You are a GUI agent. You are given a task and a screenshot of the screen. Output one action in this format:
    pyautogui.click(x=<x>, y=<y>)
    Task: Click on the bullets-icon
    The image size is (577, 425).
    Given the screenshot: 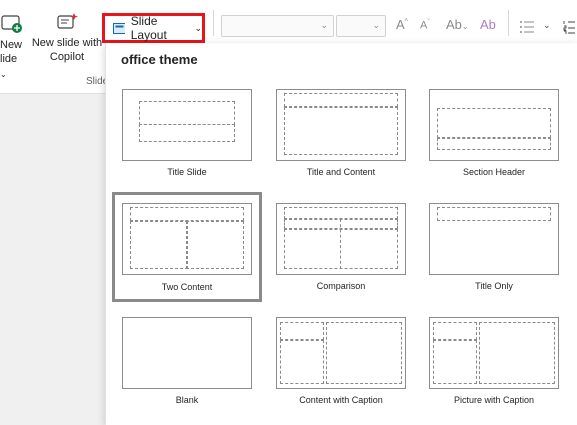 What is the action you would take?
    pyautogui.click(x=527, y=27)
    